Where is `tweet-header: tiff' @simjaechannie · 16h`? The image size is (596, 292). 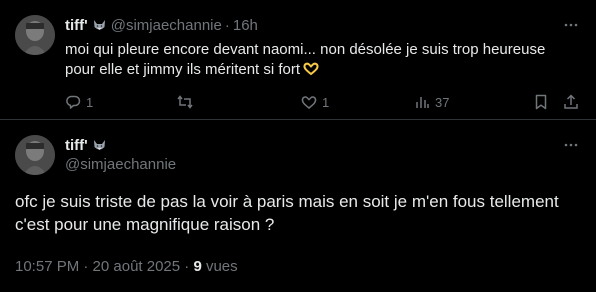
tweet-header: tiff' @simjaechannie · 16h is located at coordinates (161, 25).